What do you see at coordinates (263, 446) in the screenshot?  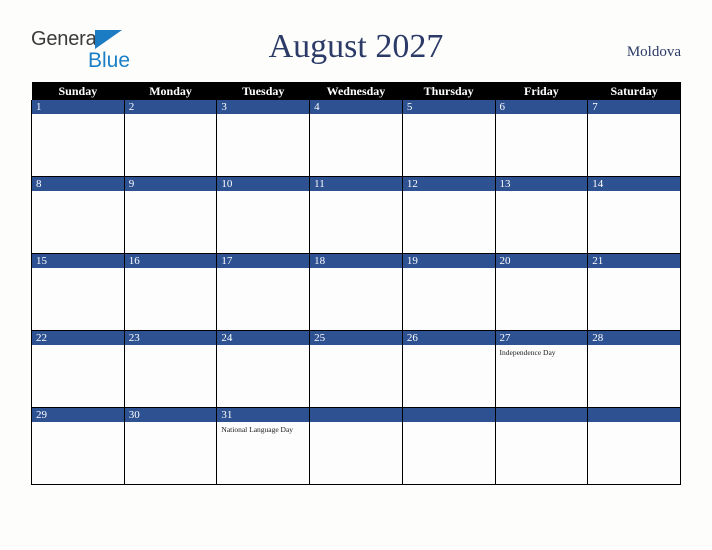 I see `calendar-day-cell: 31 National Language Day` at bounding box center [263, 446].